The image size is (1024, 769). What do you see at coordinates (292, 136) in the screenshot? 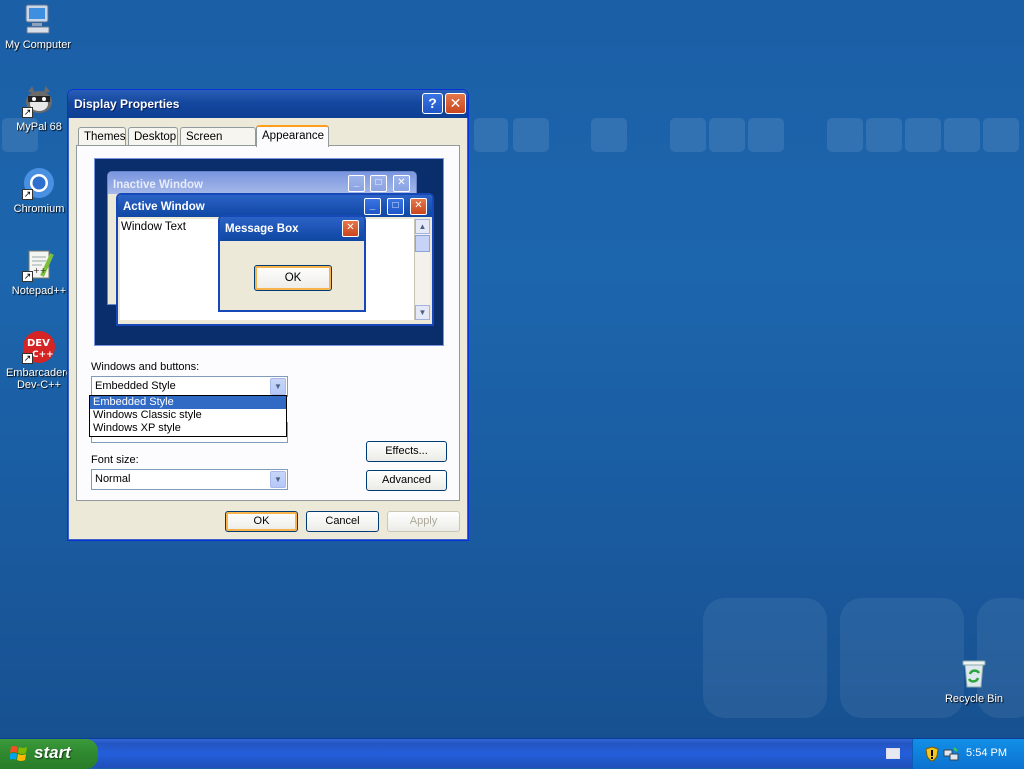
I see `tab-appearance: Appearance` at bounding box center [292, 136].